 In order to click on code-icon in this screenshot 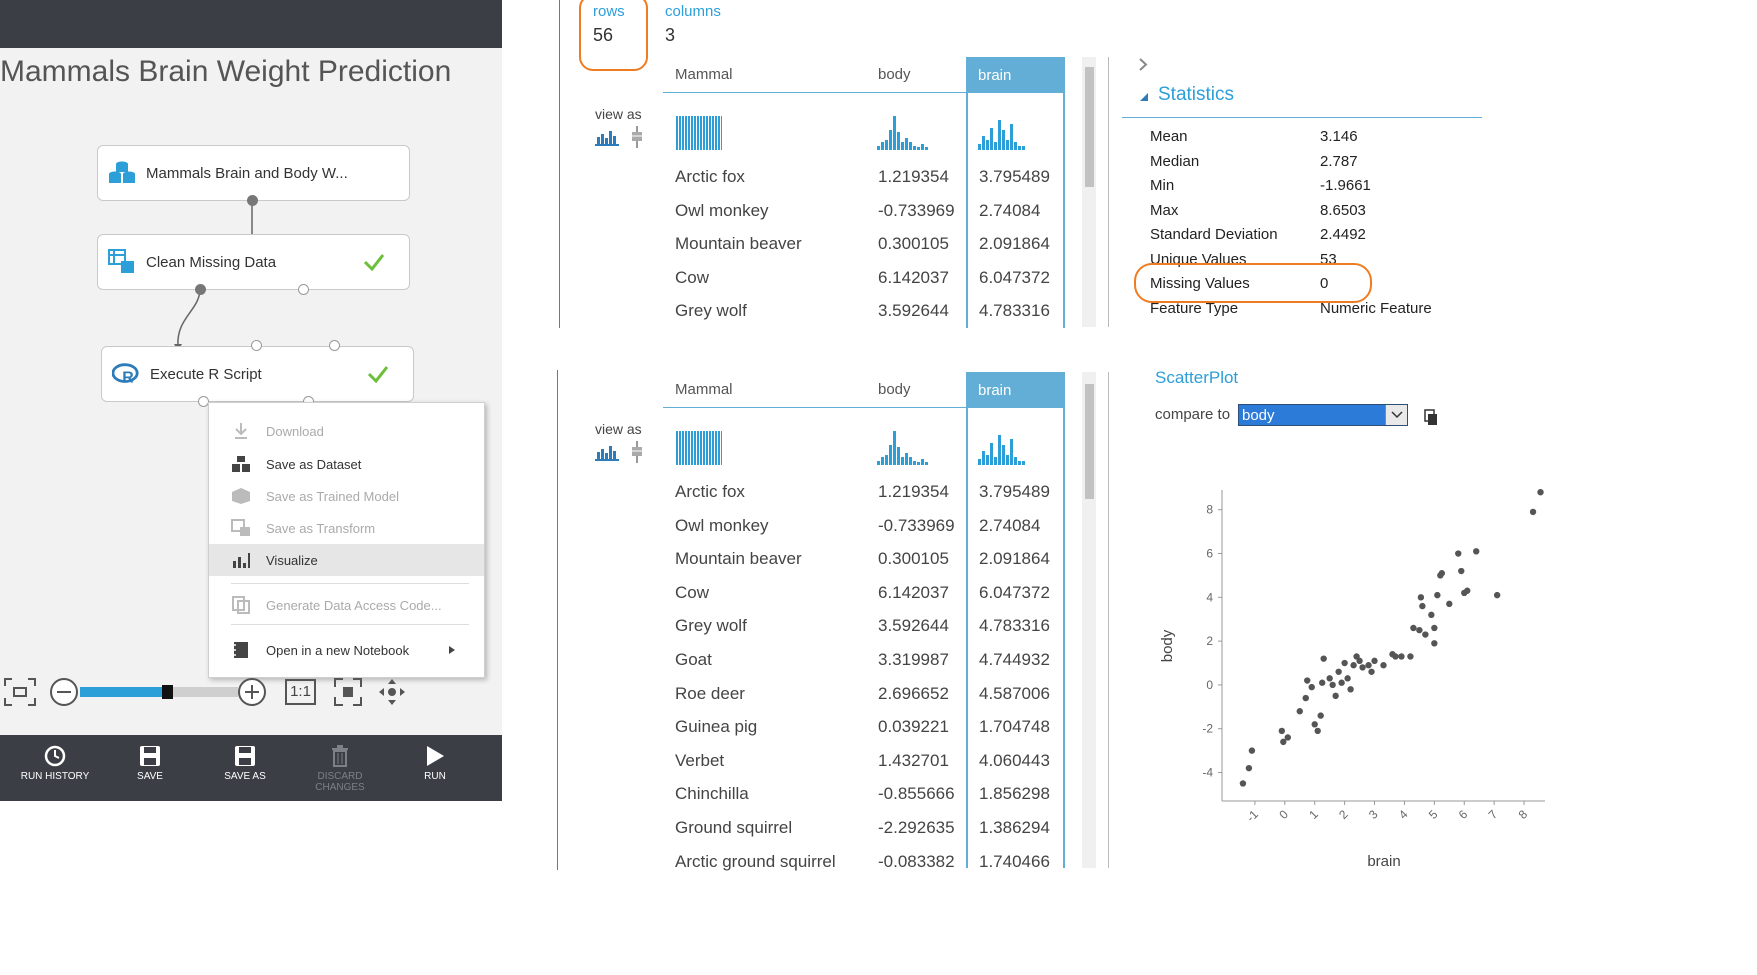, I will do `click(241, 605)`.